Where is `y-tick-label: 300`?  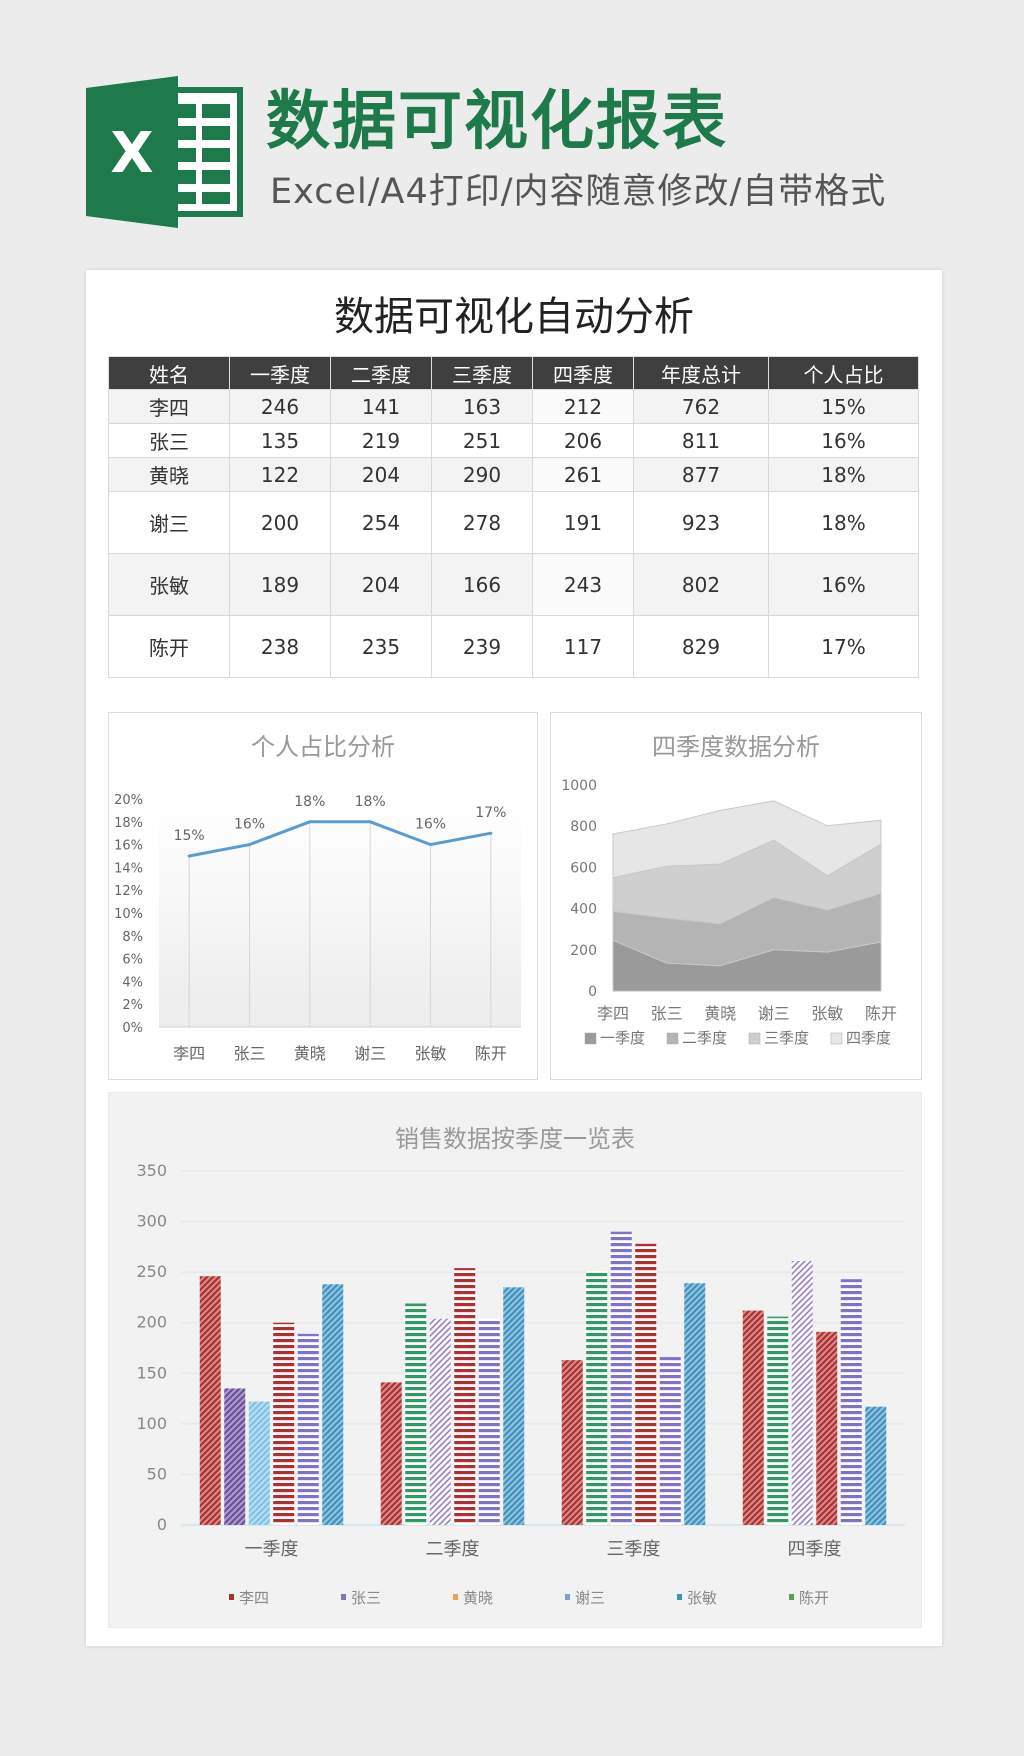 y-tick-label: 300 is located at coordinates (151, 1221).